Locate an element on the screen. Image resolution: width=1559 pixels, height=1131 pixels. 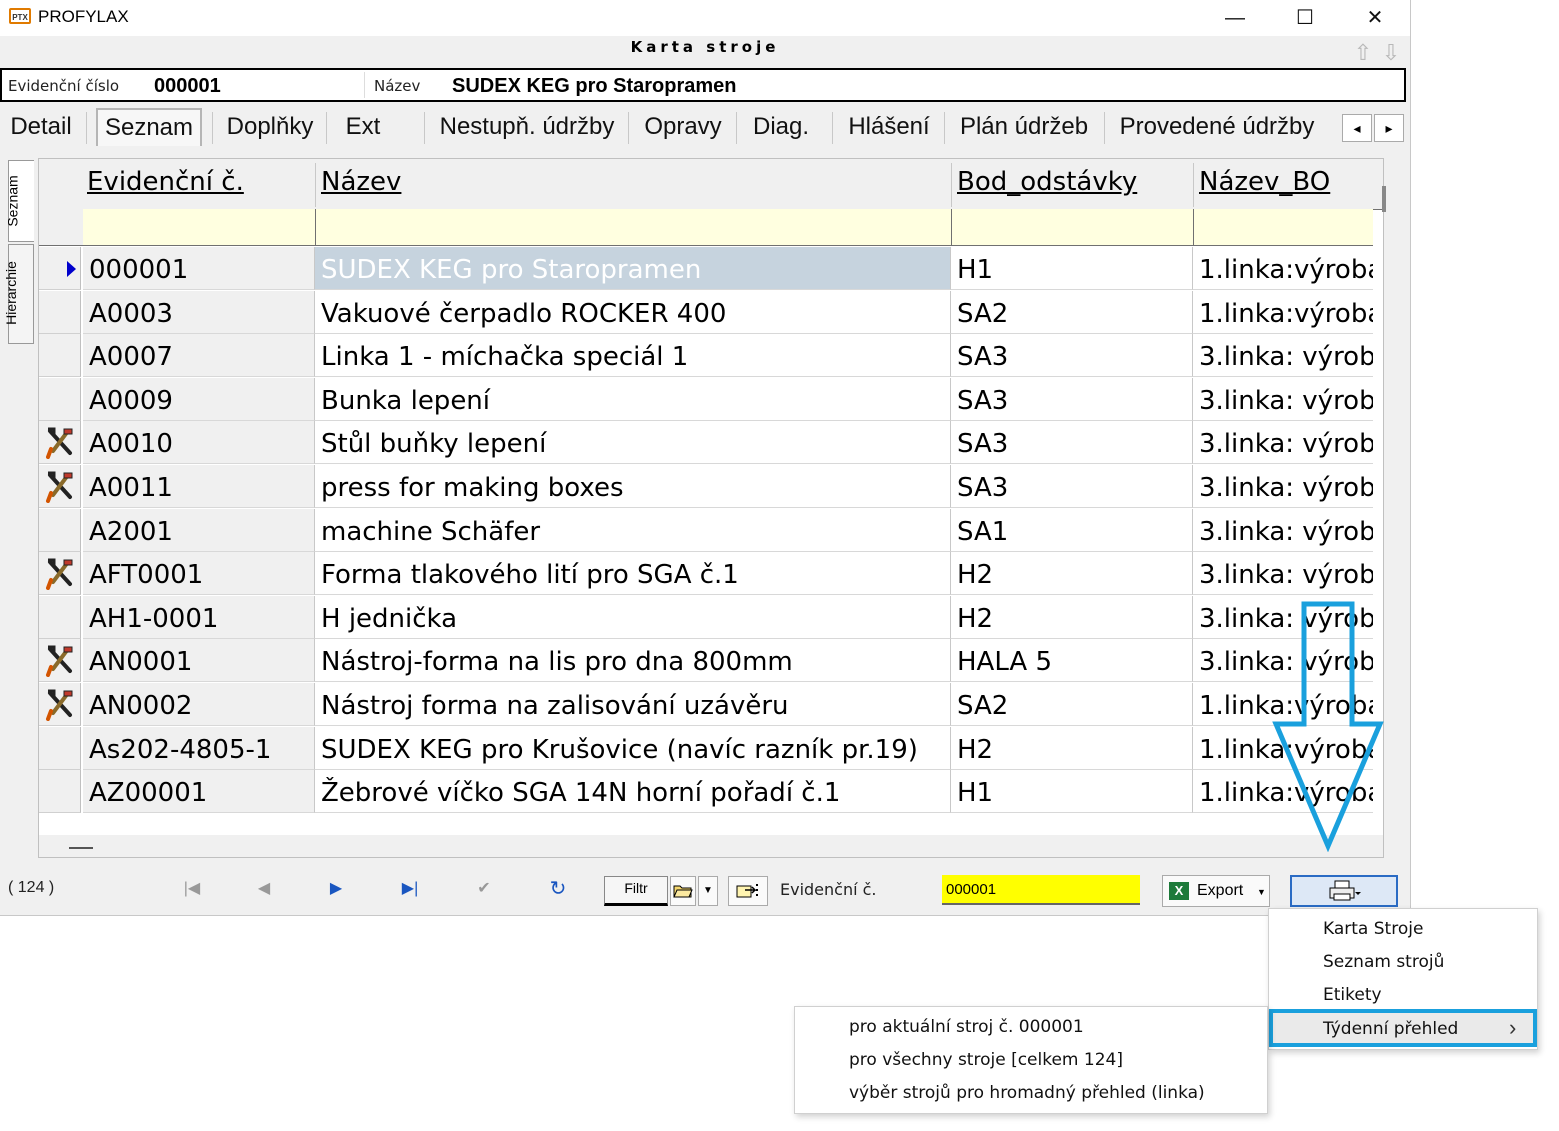
cell-nazev: press for making boxes is located at coordinates (633, 486).